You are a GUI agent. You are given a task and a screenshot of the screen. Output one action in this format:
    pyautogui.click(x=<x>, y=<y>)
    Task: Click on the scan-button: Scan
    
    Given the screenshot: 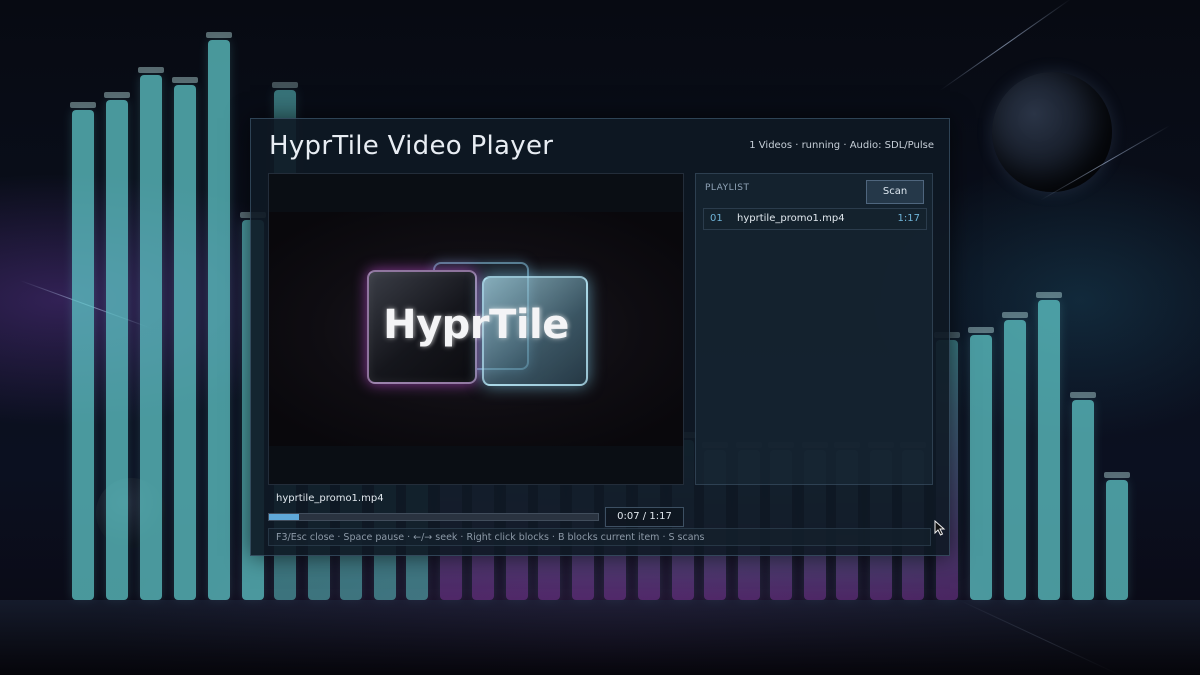 What is the action you would take?
    pyautogui.click(x=895, y=192)
    